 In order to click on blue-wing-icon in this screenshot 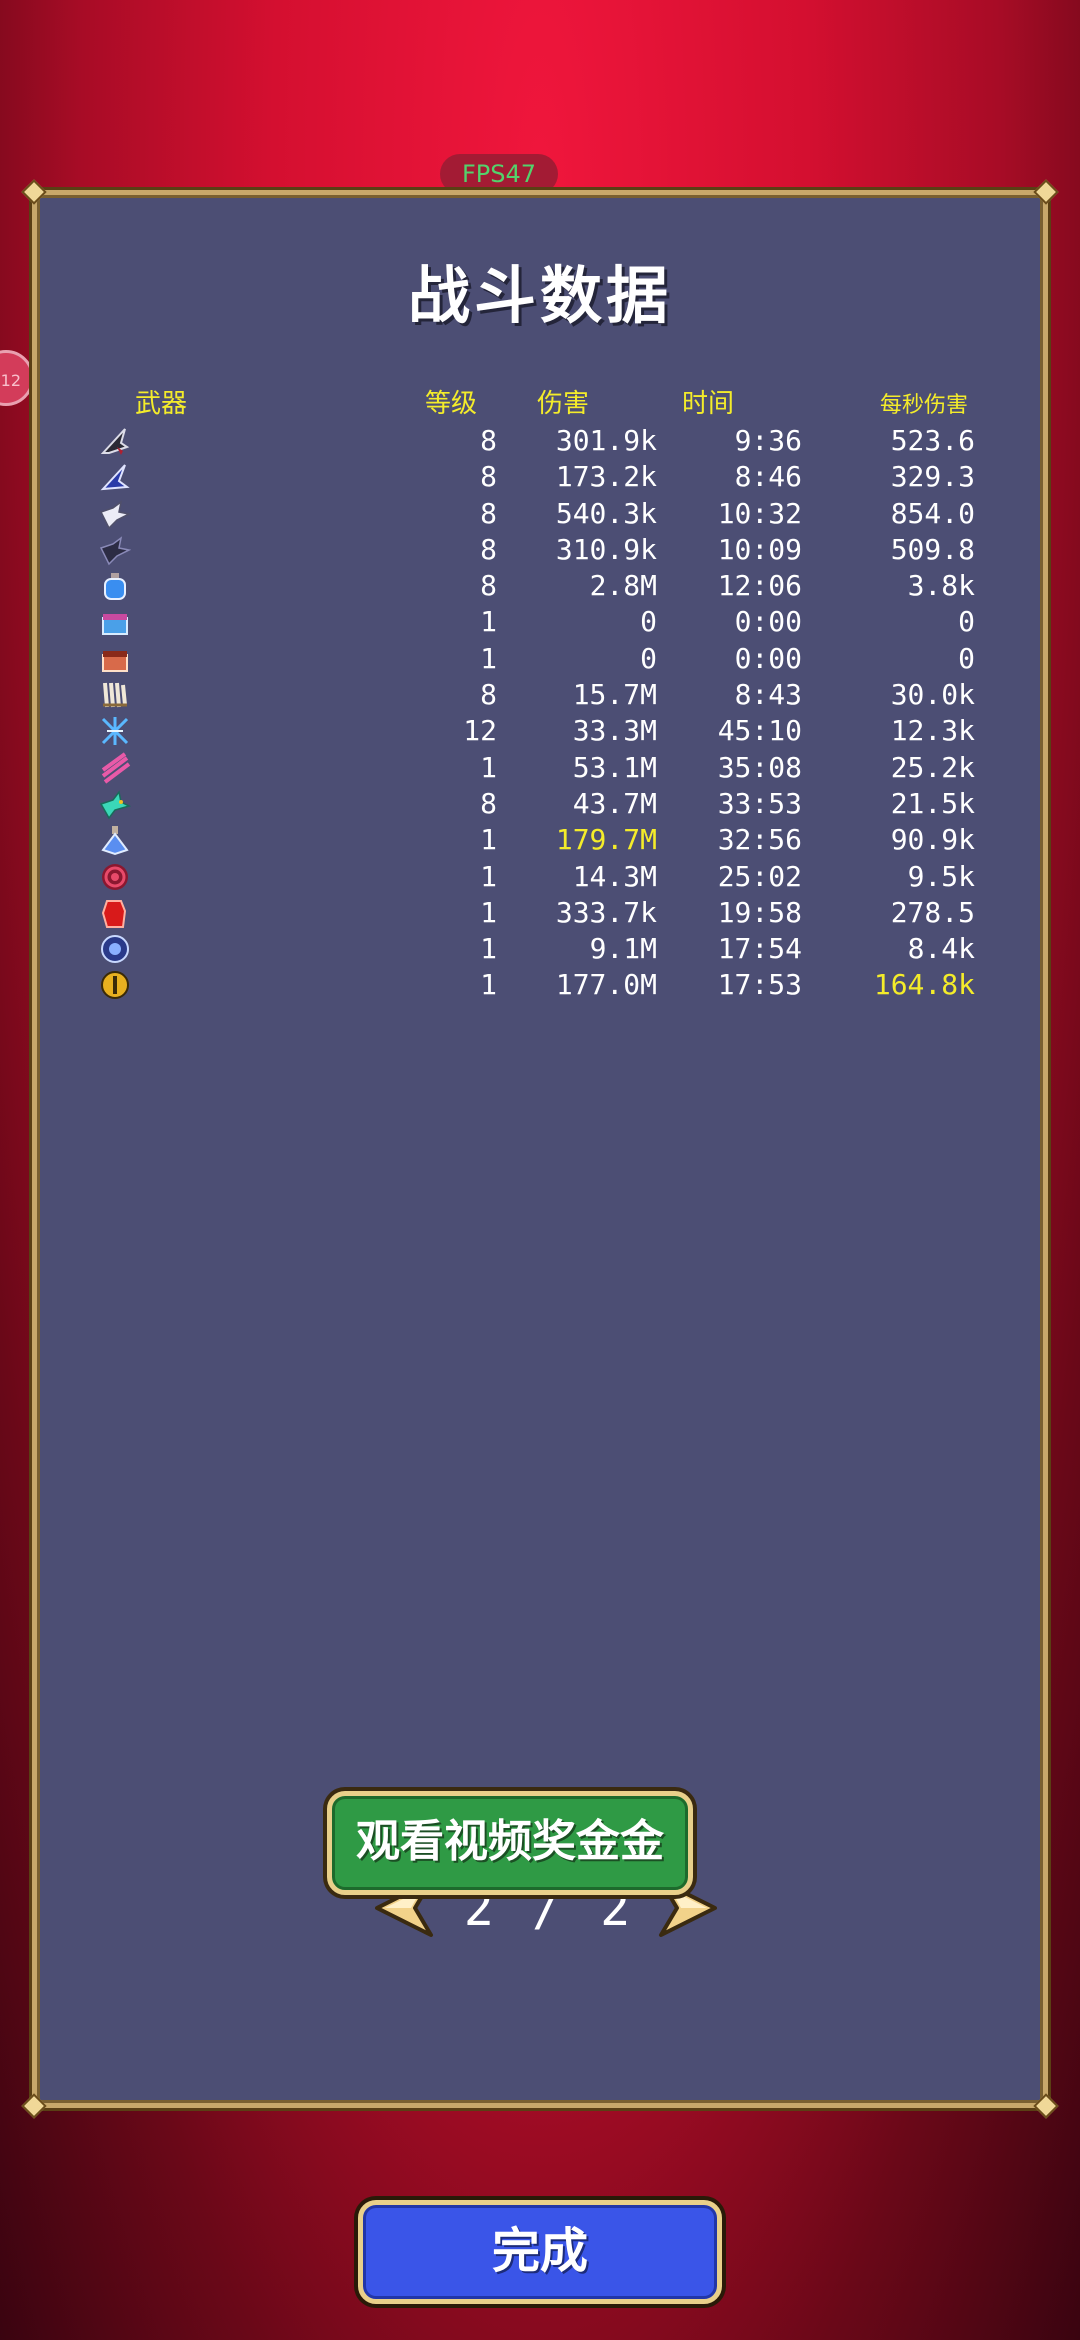, I will do `click(115, 477)`.